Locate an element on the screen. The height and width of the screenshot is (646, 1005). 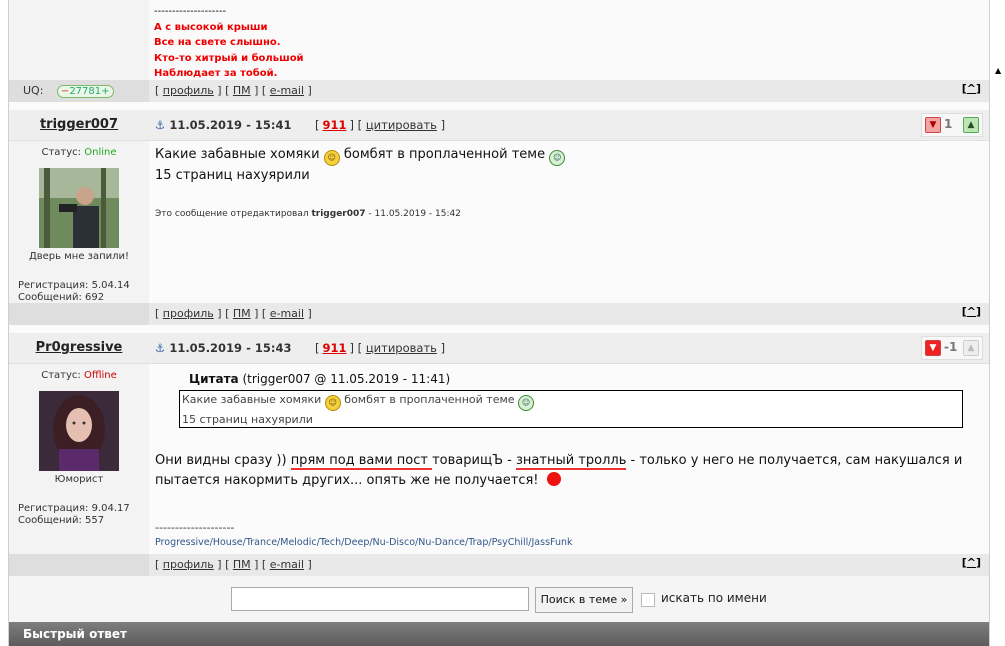
signature-line: Все на свете слышно. is located at coordinates (217, 42).